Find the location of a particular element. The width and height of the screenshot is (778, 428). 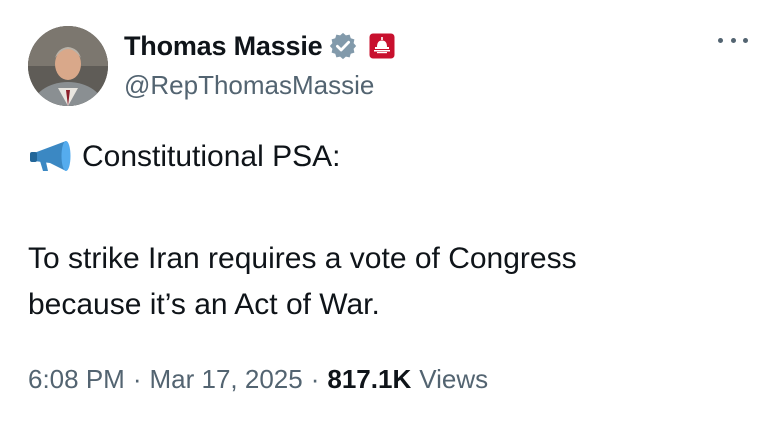

megaphone-emoji-icon is located at coordinates (50, 157).